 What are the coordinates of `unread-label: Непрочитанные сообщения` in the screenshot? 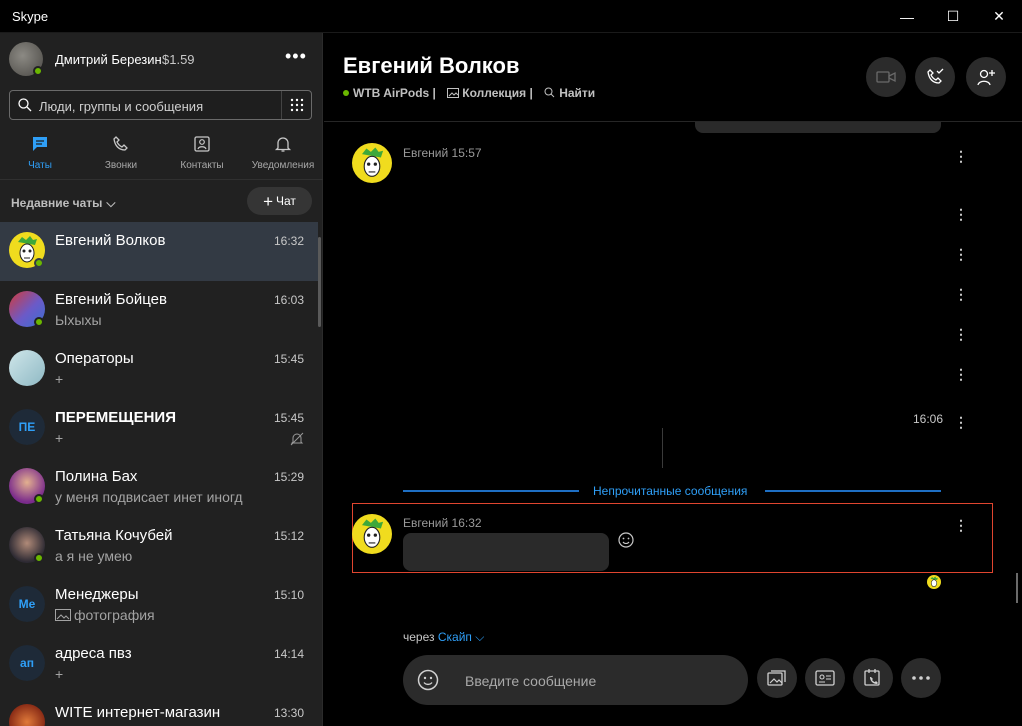 It's located at (670, 491).